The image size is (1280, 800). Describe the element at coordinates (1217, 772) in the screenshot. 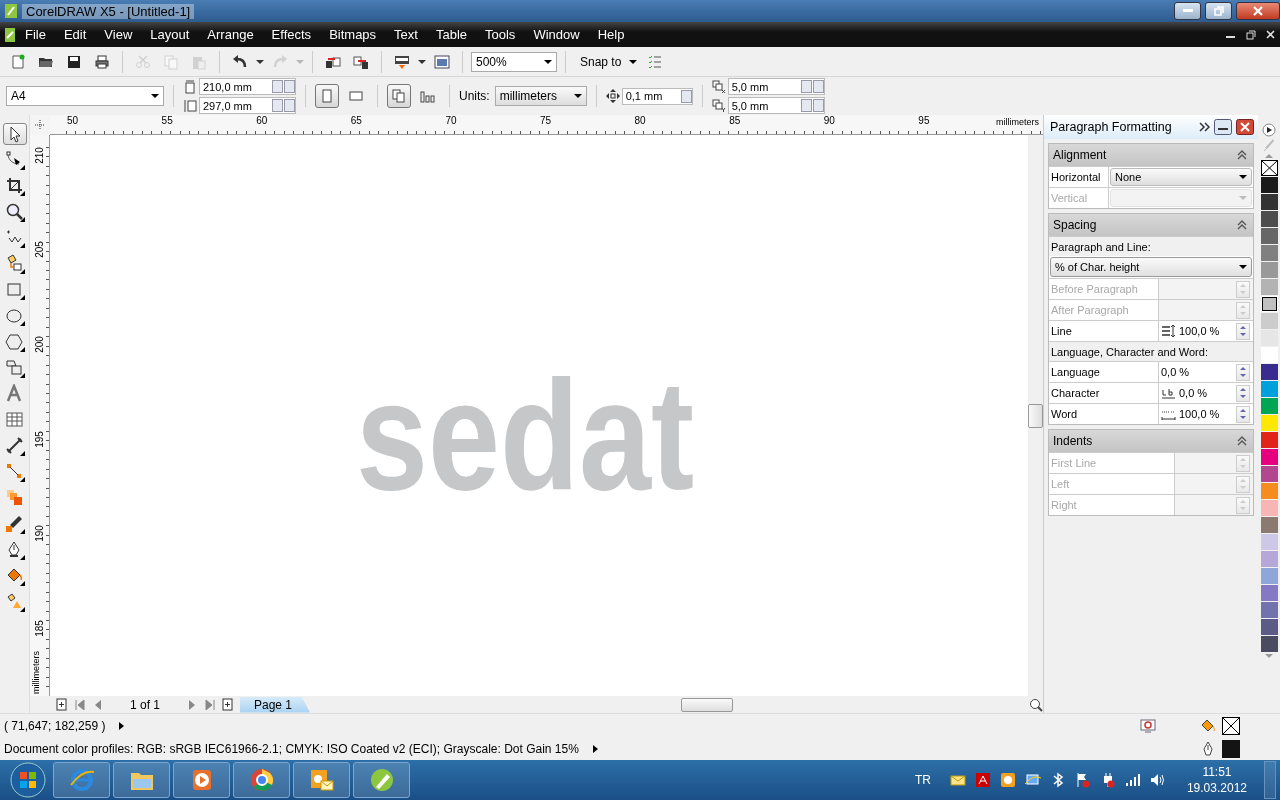

I see `clock-time: 11:51` at that location.